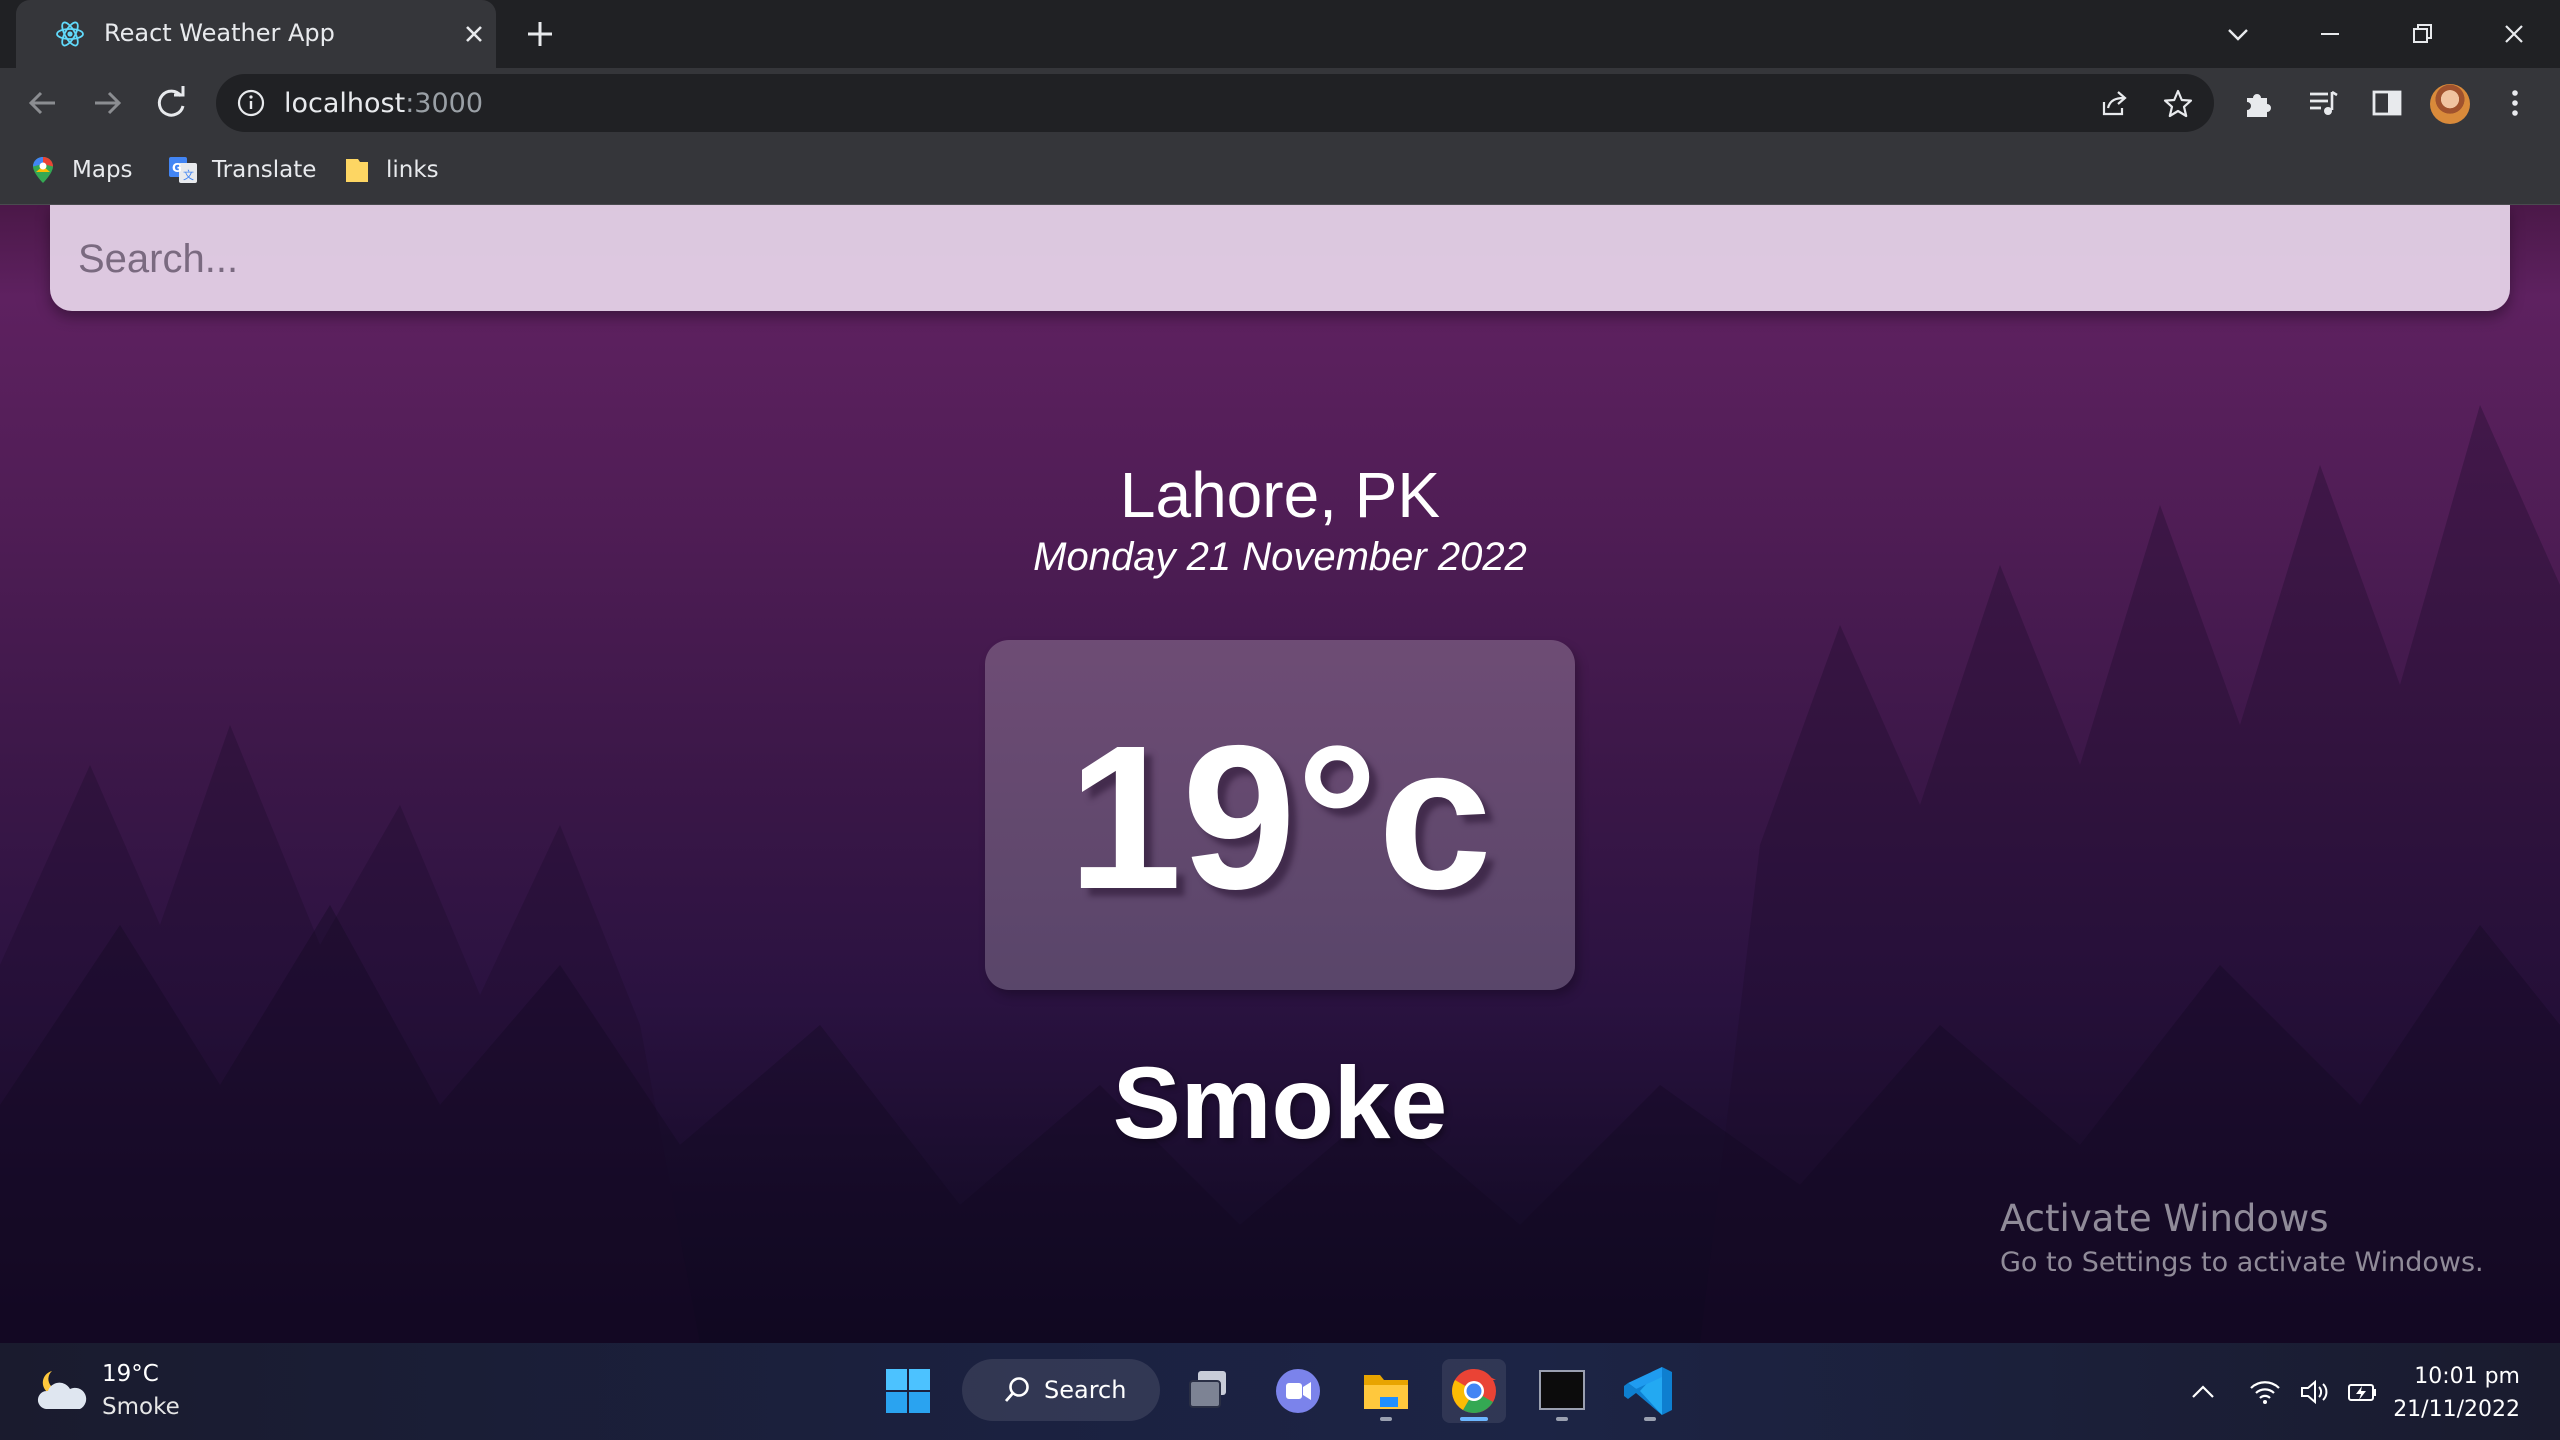 The height and width of the screenshot is (1440, 2560). I want to click on volume-icon, so click(2315, 1392).